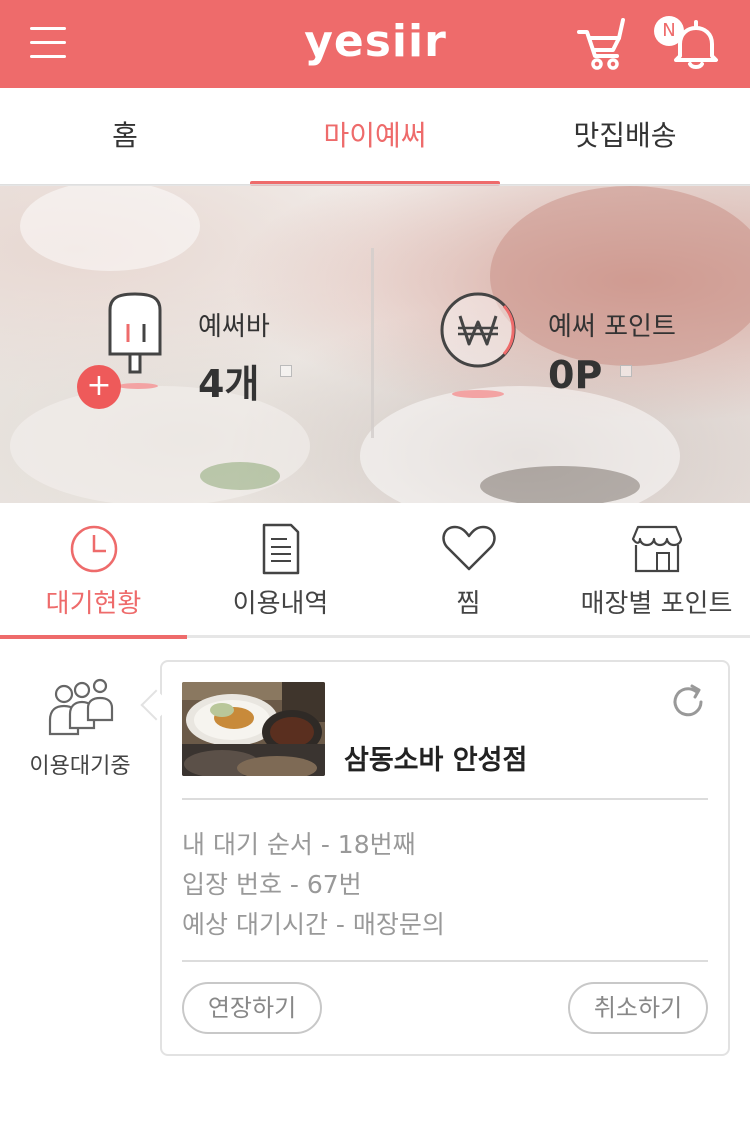 Image resolution: width=750 pixels, height=1137 pixels. What do you see at coordinates (688, 702) in the screenshot?
I see `refresh-icon` at bounding box center [688, 702].